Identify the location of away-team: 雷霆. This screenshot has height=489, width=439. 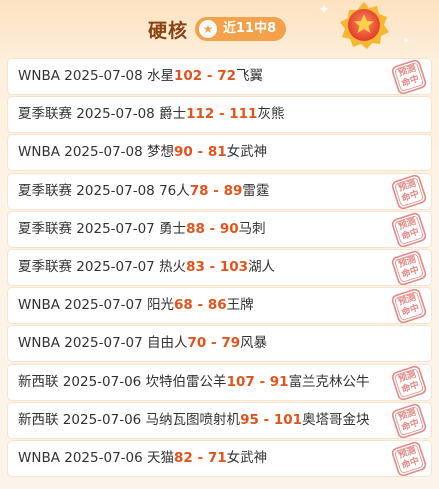
(256, 190).